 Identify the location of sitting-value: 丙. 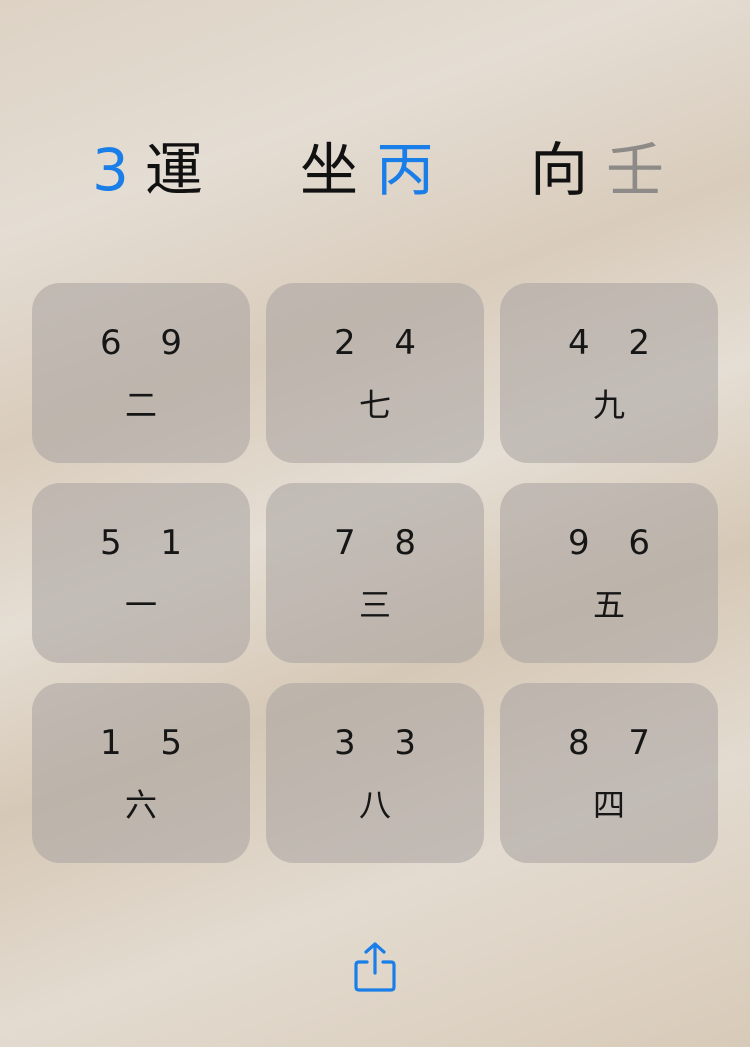
(405, 170).